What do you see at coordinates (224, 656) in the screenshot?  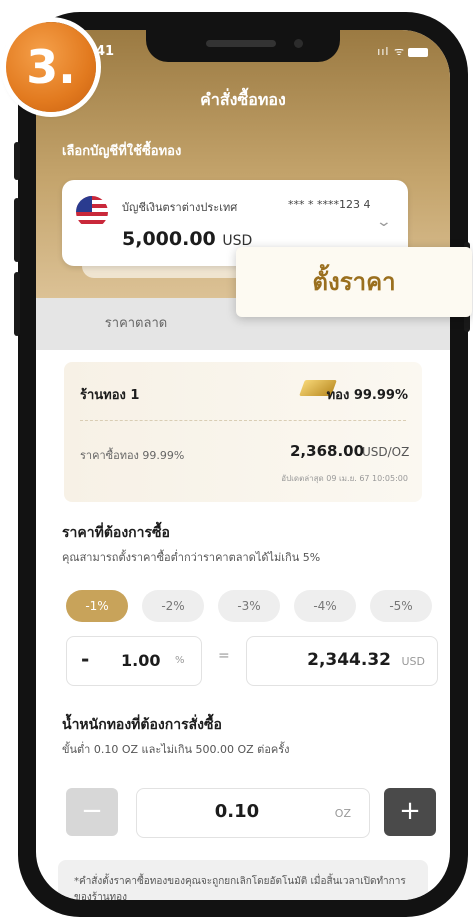 I see `equals-sign: =` at bounding box center [224, 656].